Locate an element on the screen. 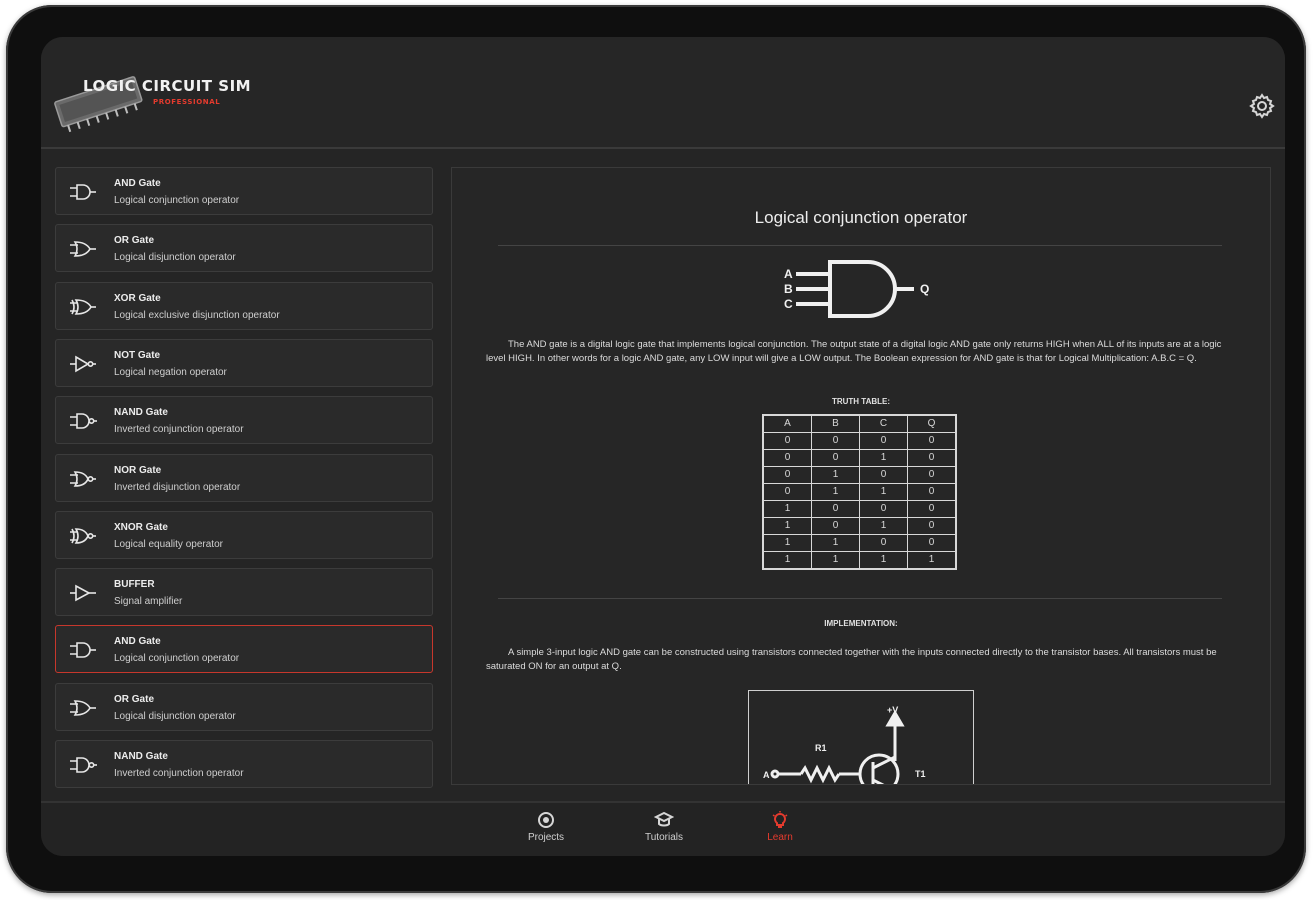 The image size is (1313, 900). and-gate-icon is located at coordinates (83, 192).